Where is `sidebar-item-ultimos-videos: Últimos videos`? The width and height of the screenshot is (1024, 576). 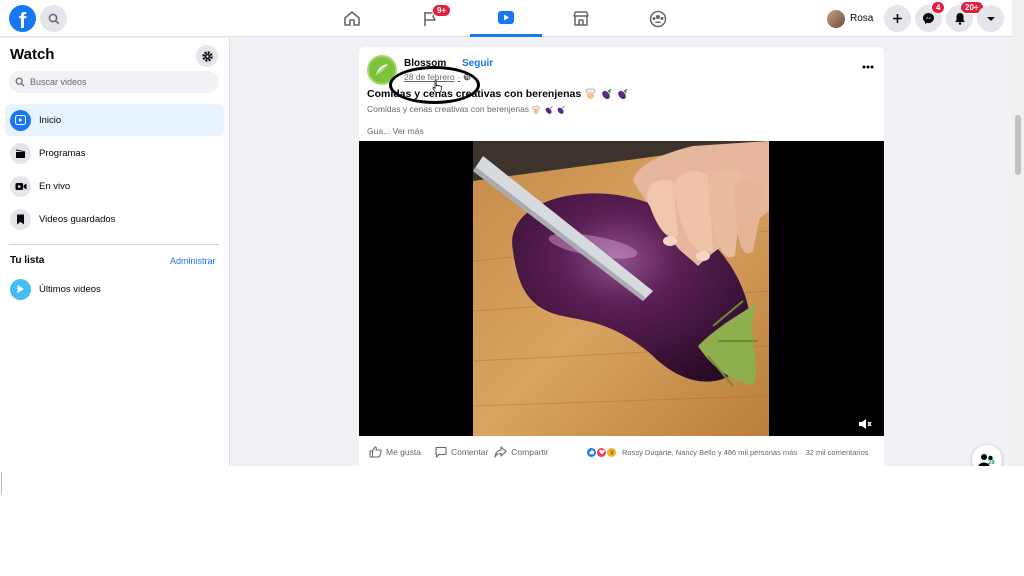
sidebar-item-ultimos-videos: Últimos videos is located at coordinates (114, 289).